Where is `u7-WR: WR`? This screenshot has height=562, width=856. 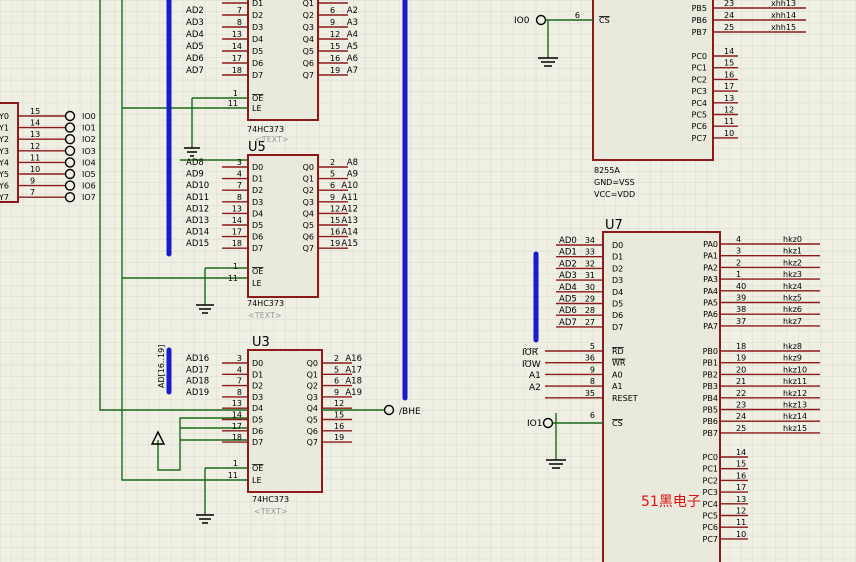
u7-WR: WR is located at coordinates (619, 363).